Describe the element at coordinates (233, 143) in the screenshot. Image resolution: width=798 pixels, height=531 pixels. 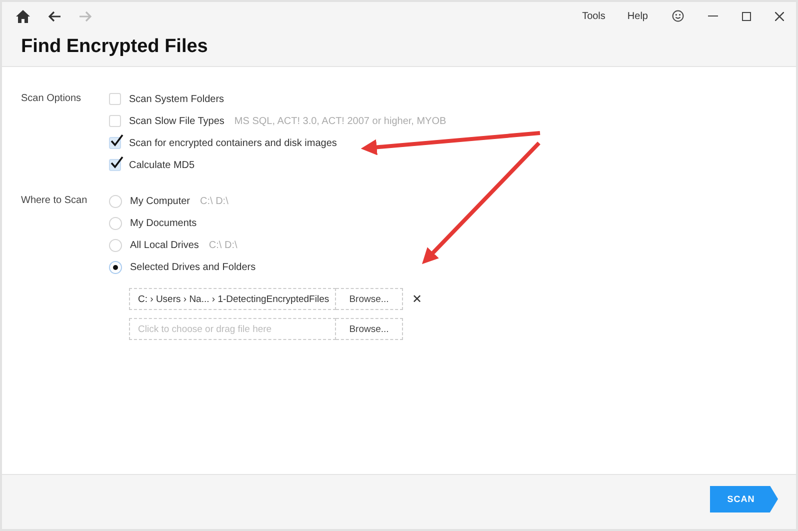
I see `option-label: Scan for encrypted containers and disk images` at that location.